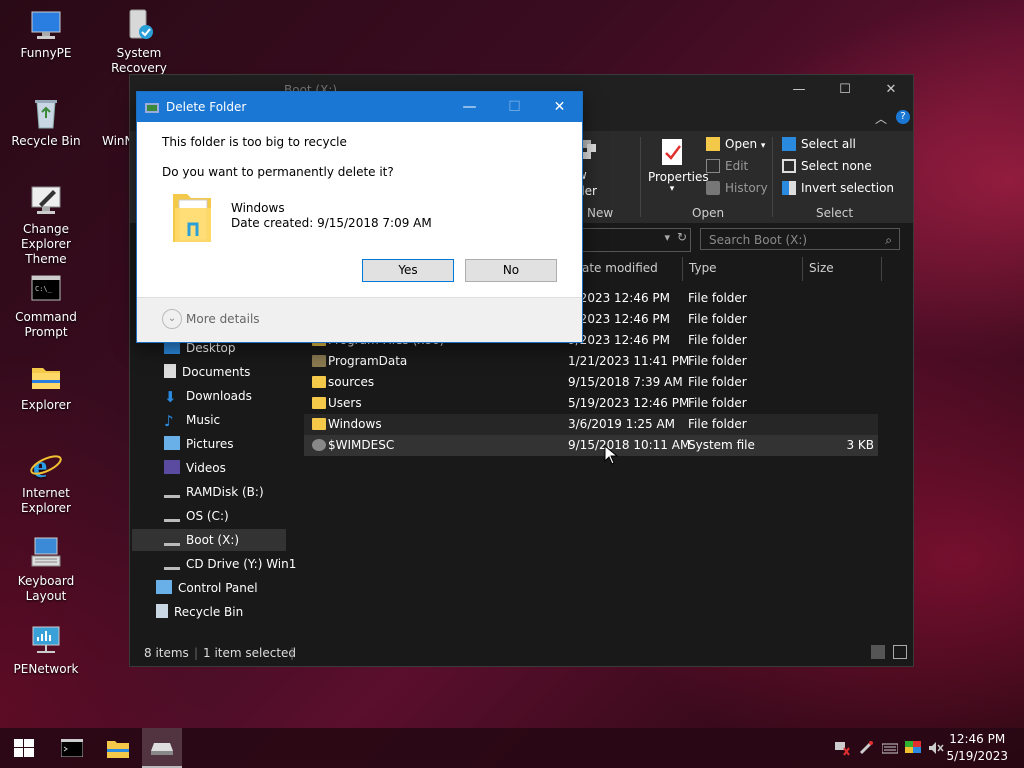 The height and width of the screenshot is (768, 1024). What do you see at coordinates (619, 298) in the screenshot?
I see `file-date: 9/2023 12:46 PM` at bounding box center [619, 298].